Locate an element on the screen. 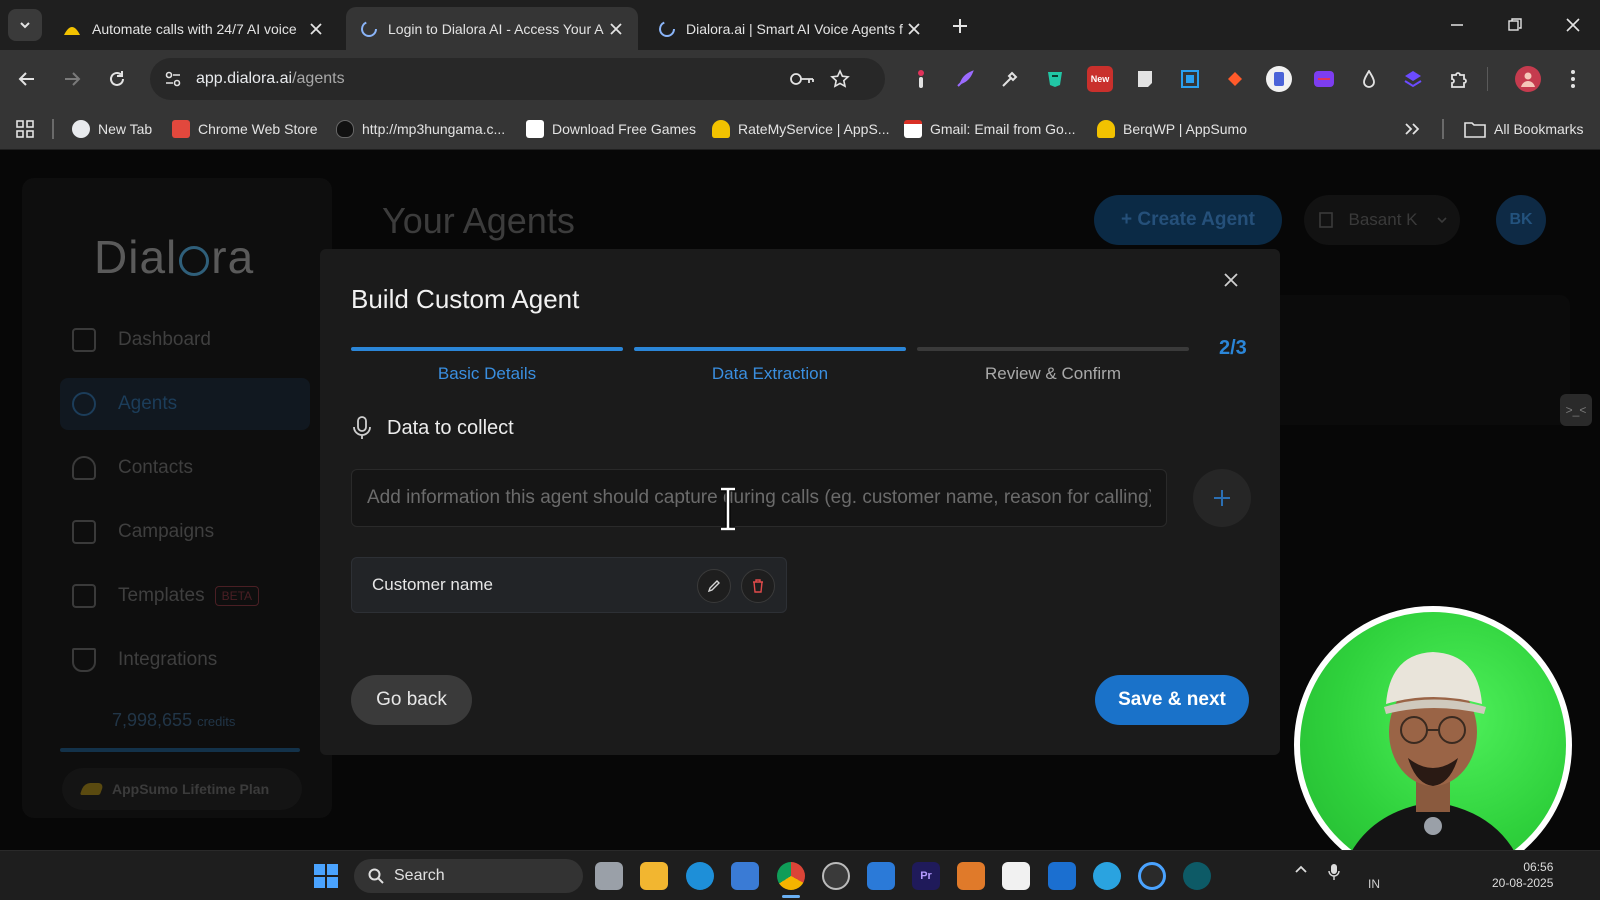  site-settings-icon is located at coordinates (173, 79).